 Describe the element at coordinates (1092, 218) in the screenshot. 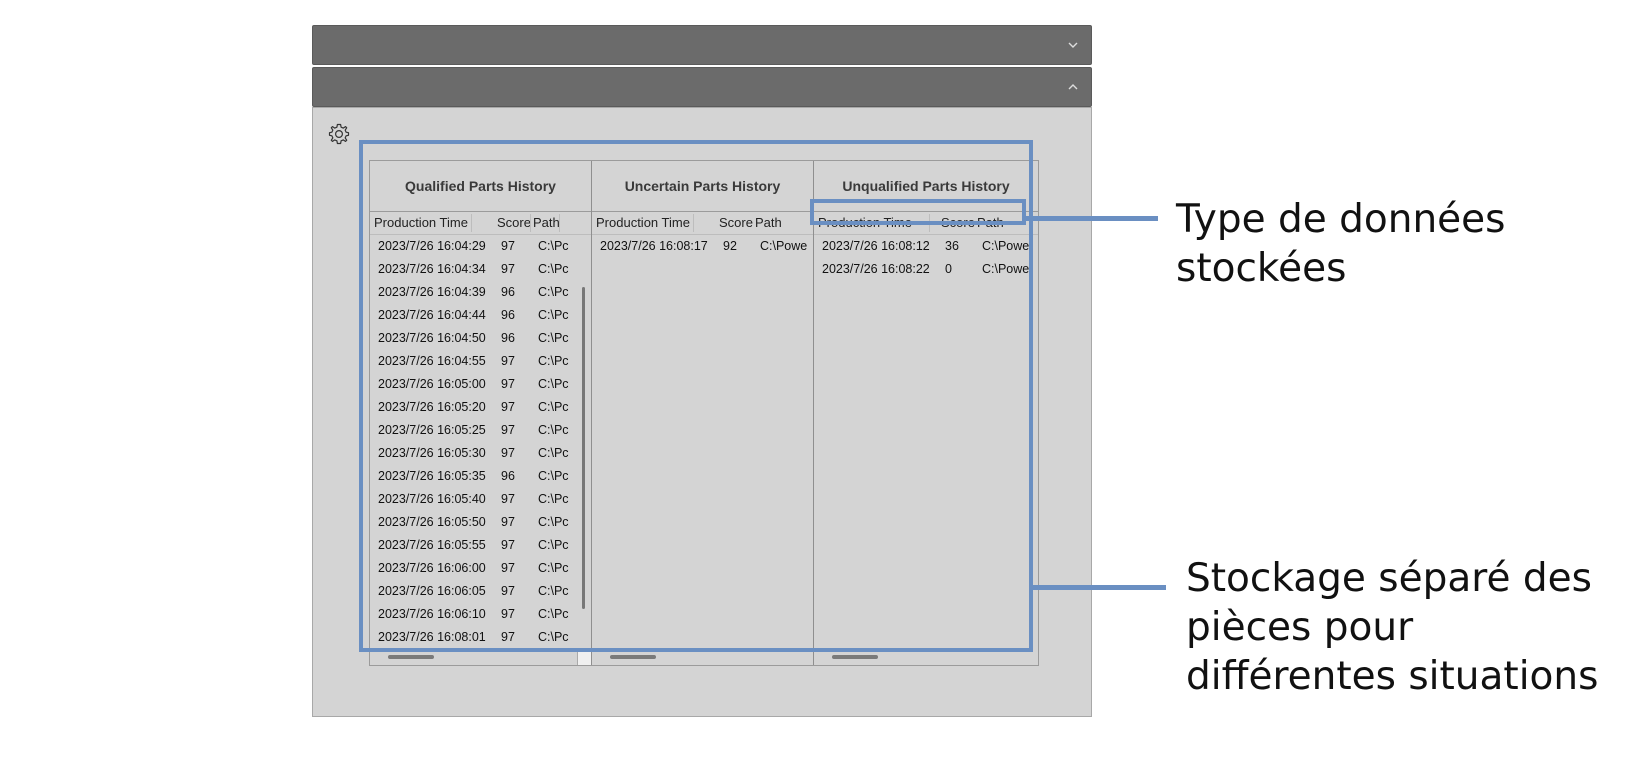

I see `callout-line-data-type` at that location.